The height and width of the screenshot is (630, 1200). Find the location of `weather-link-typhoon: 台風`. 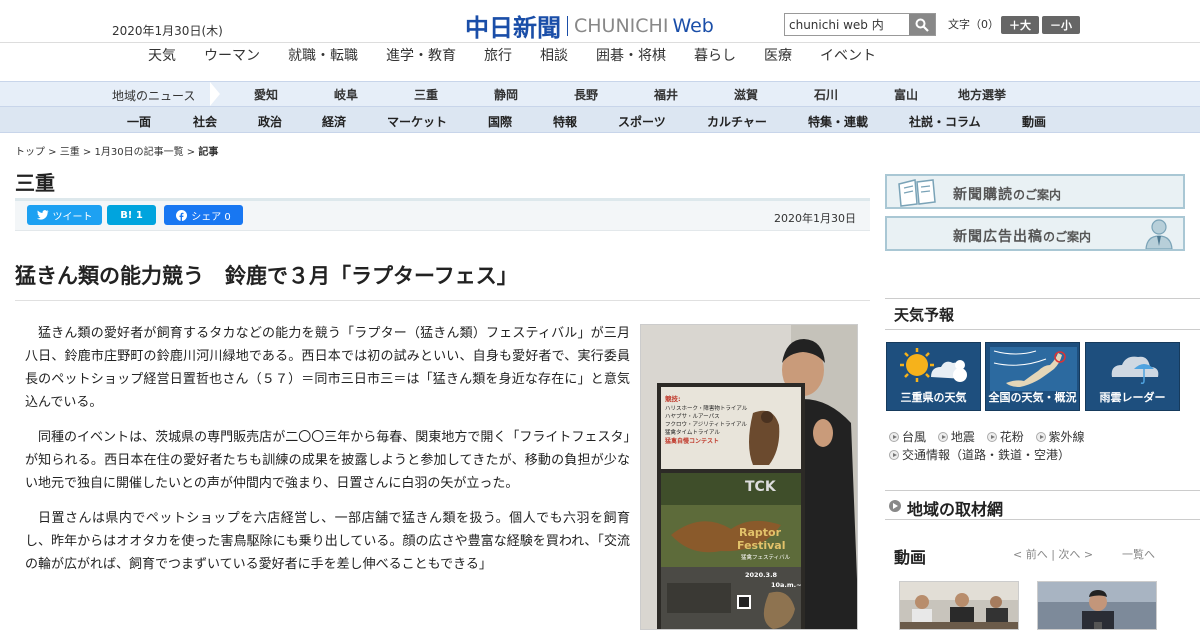

weather-link-typhoon: 台風 is located at coordinates (907, 437).